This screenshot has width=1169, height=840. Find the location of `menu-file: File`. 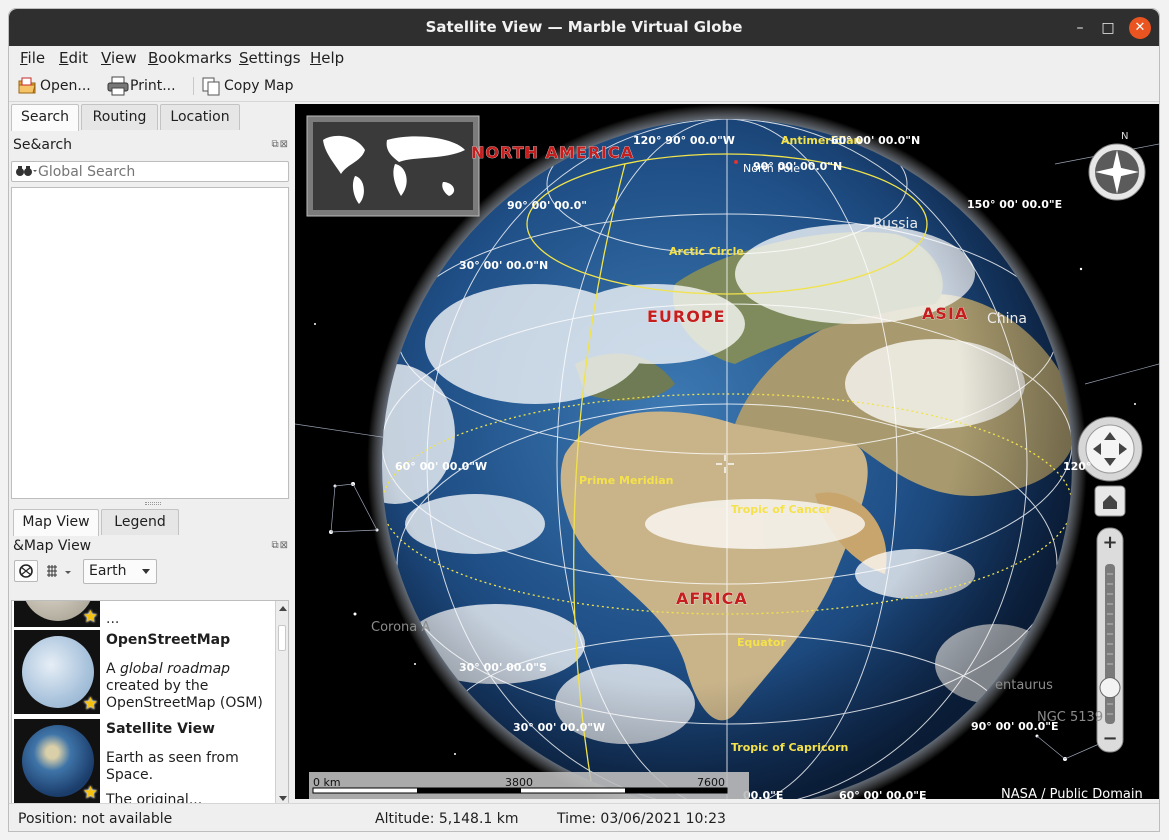

menu-file: File is located at coordinates (32, 58).